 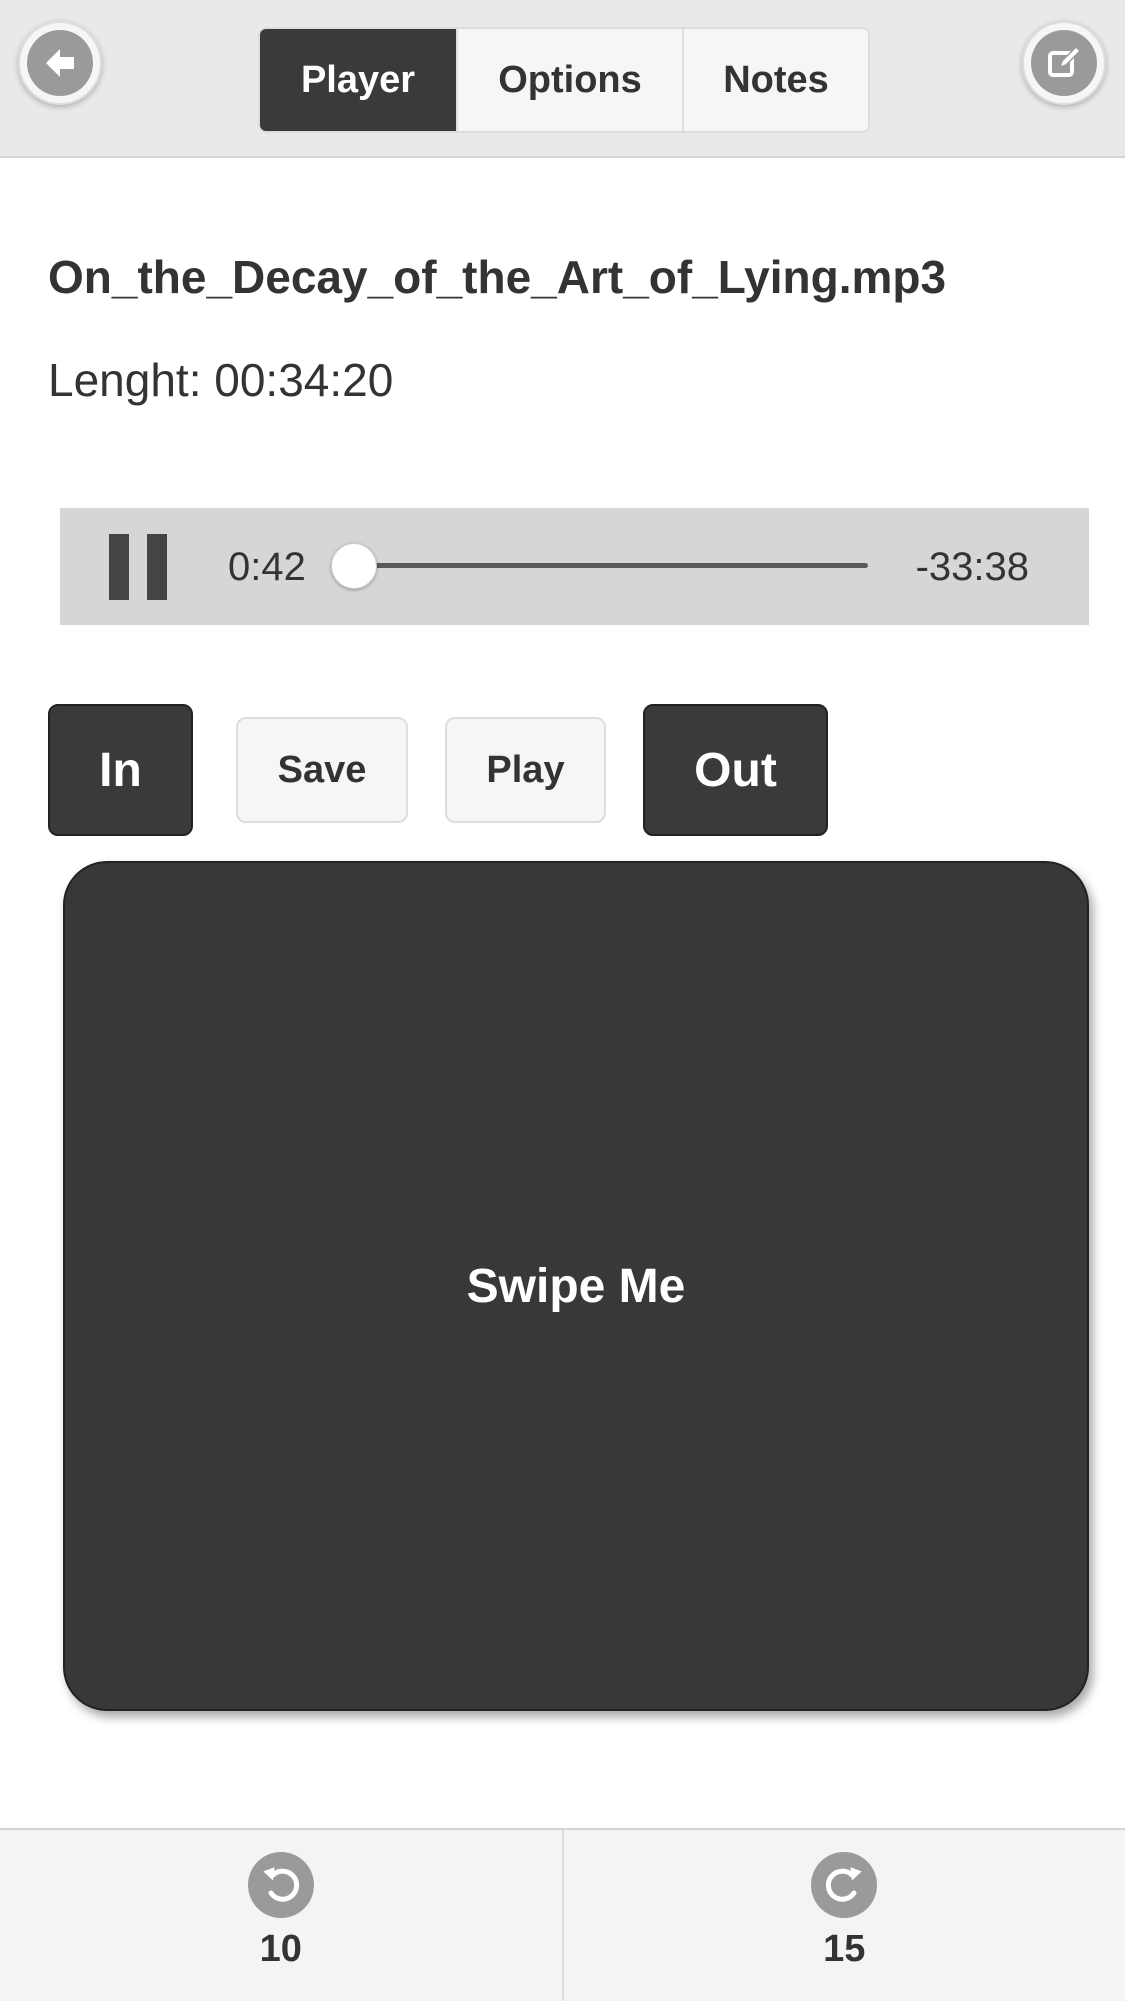 I want to click on arrow-left-icon, so click(x=60, y=63).